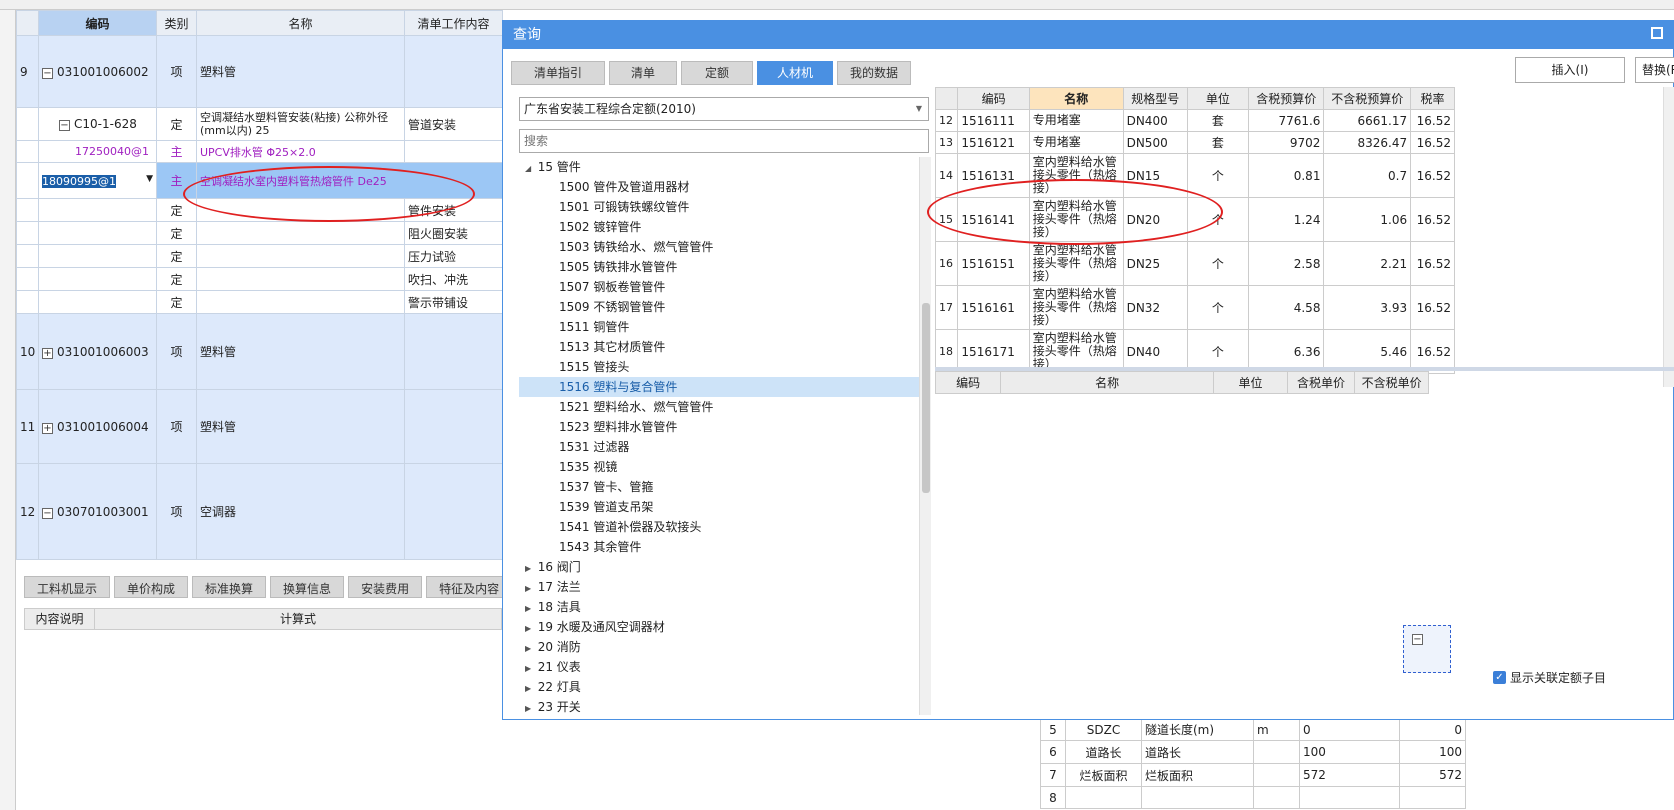 This screenshot has height=810, width=1674. I want to click on tree-item: 1500 管件及管道用器材, so click(719, 187).